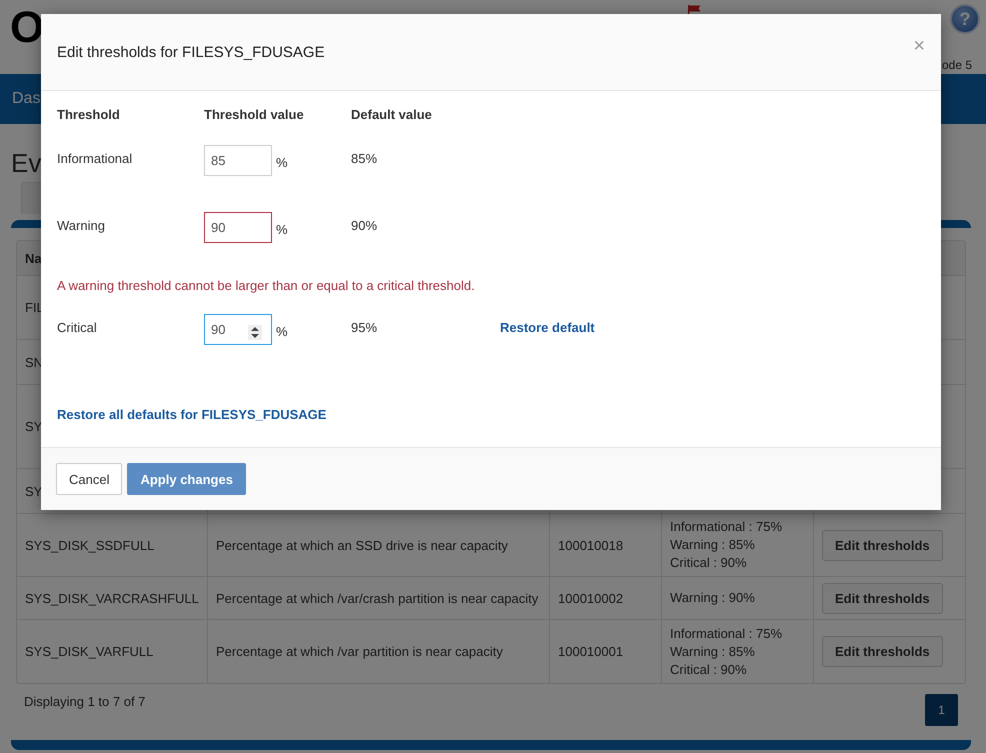 The width and height of the screenshot is (986, 753). What do you see at coordinates (547, 327) in the screenshot?
I see `restore-default-link: Restore default` at bounding box center [547, 327].